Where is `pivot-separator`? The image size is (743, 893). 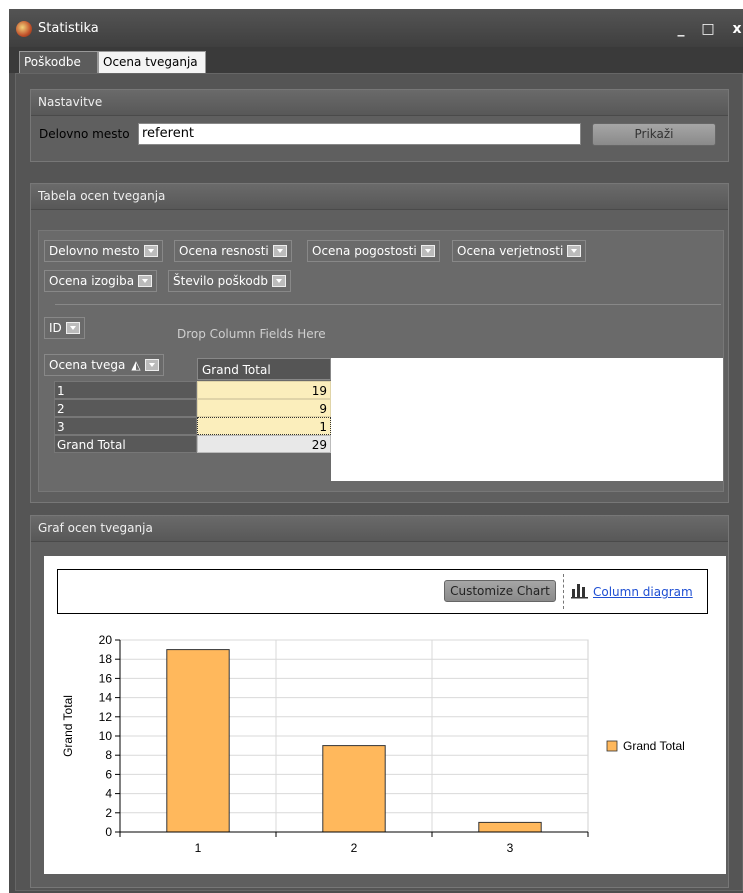
pivot-separator is located at coordinates (388, 304).